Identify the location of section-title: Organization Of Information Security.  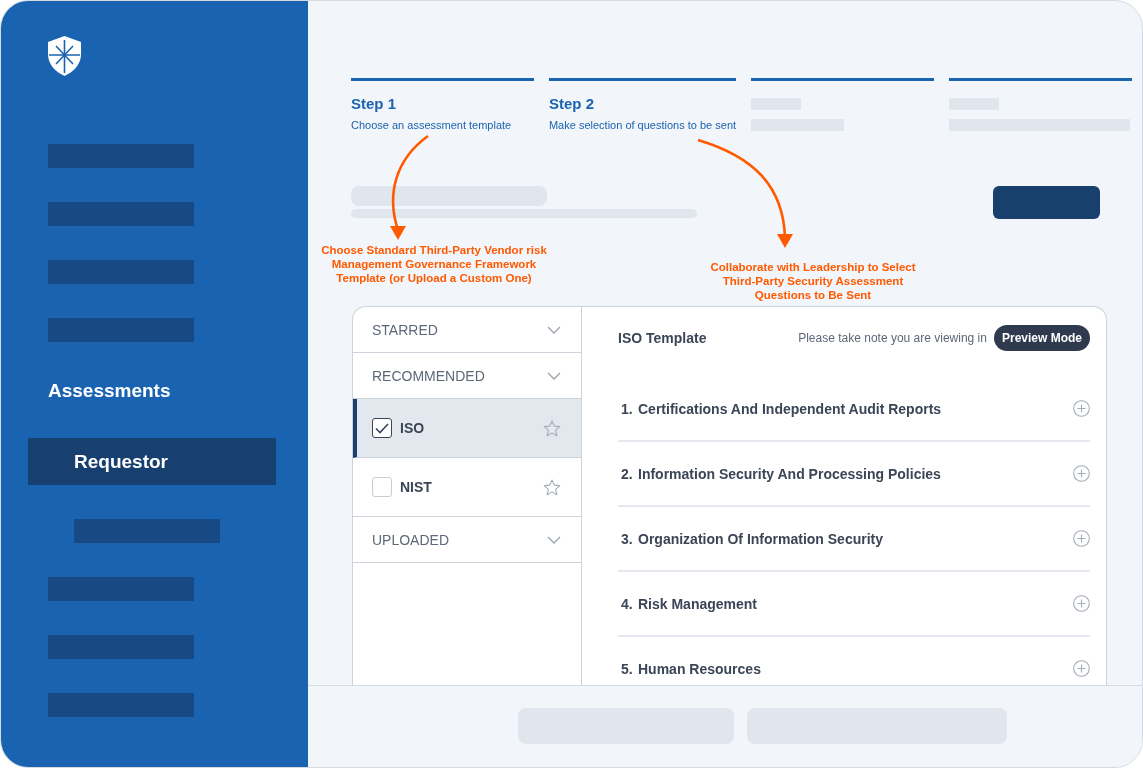
(761, 538).